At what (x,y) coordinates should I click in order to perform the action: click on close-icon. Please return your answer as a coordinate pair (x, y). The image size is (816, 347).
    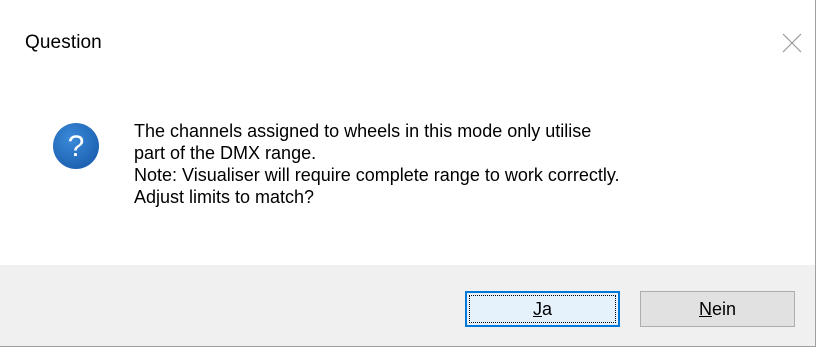
    Looking at the image, I should click on (792, 43).